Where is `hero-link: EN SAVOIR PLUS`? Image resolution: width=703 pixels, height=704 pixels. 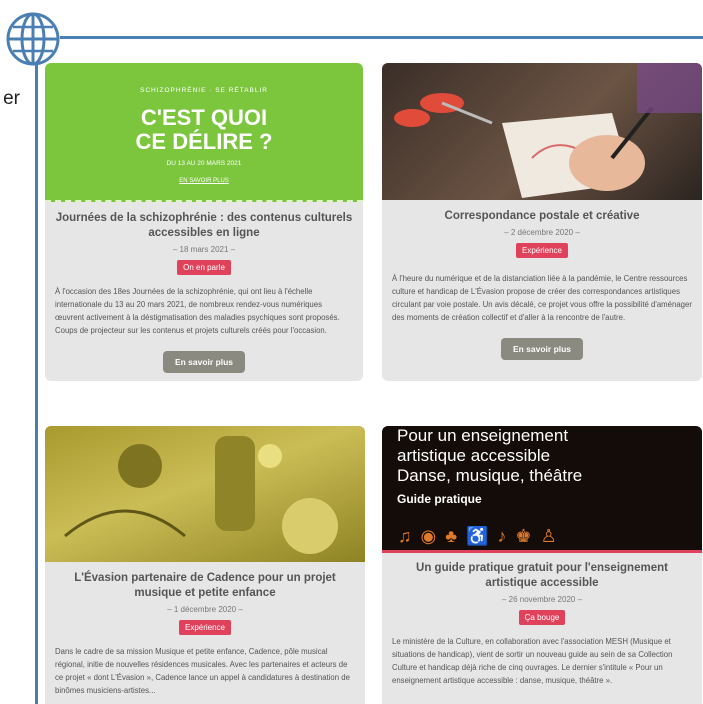 hero-link: EN SAVOIR PLUS is located at coordinates (204, 181).